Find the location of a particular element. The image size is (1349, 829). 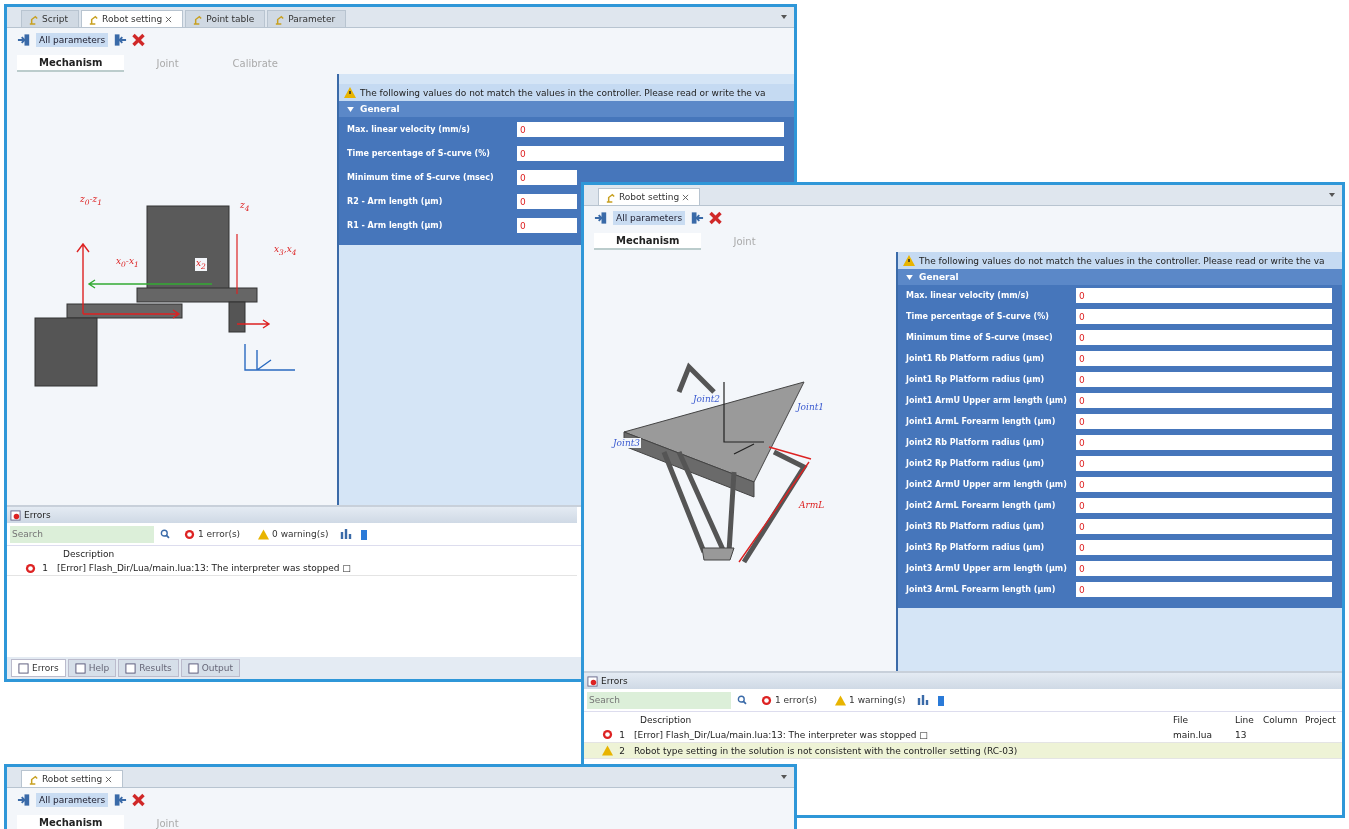

column-header: Column is located at coordinates (1281, 719).